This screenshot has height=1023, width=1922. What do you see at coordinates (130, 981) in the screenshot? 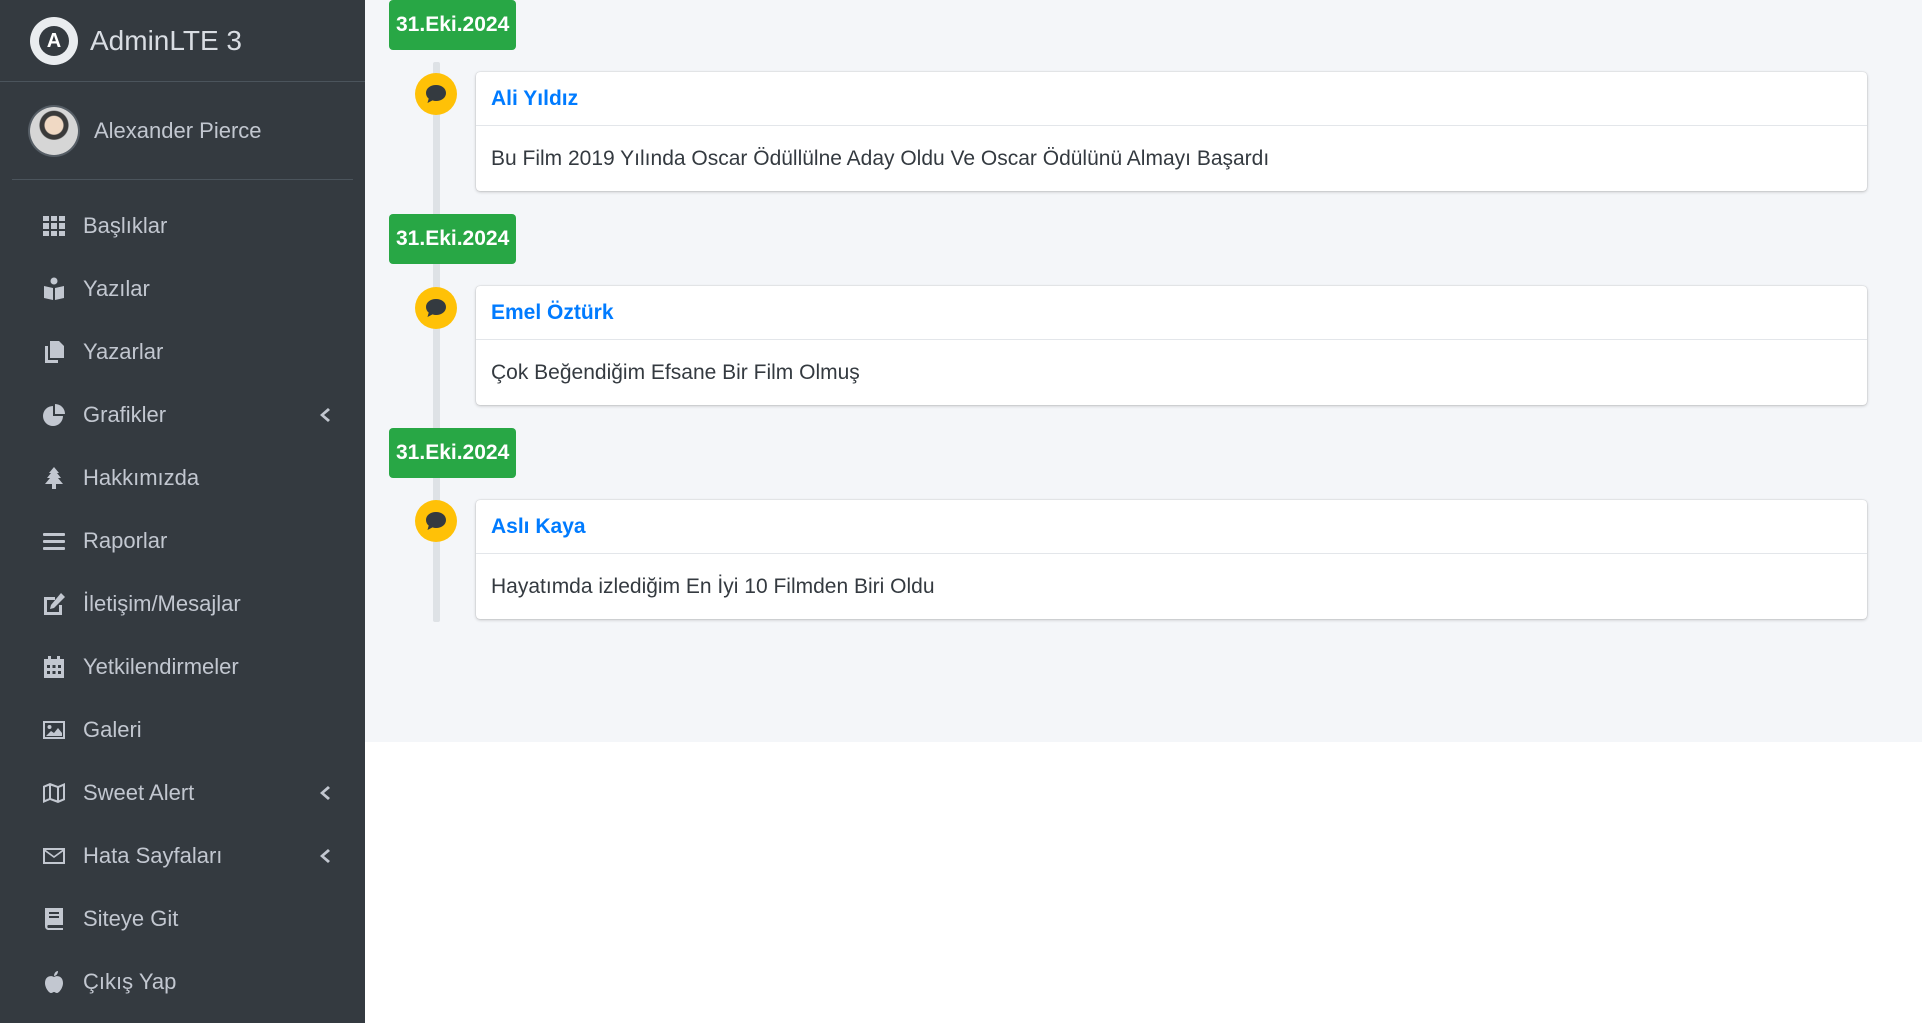
I see `sidebar-item-label: Çıkış Yap` at bounding box center [130, 981].